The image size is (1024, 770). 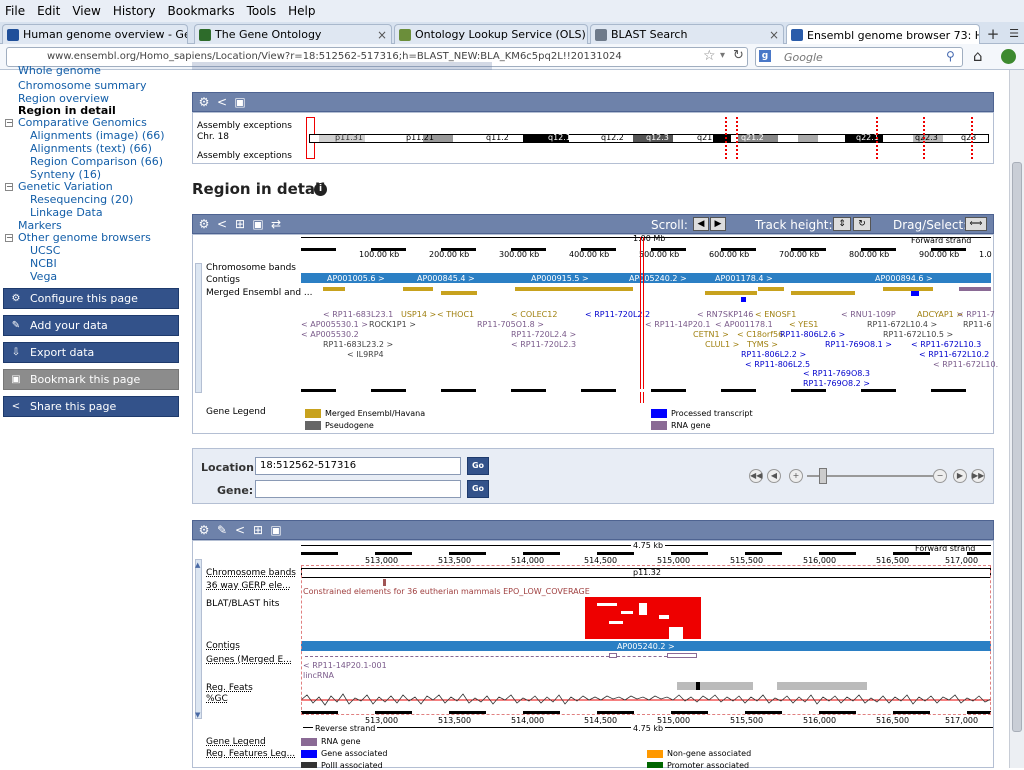 I want to click on gene-label: < RP11-672L10.3, so click(x=946, y=344).